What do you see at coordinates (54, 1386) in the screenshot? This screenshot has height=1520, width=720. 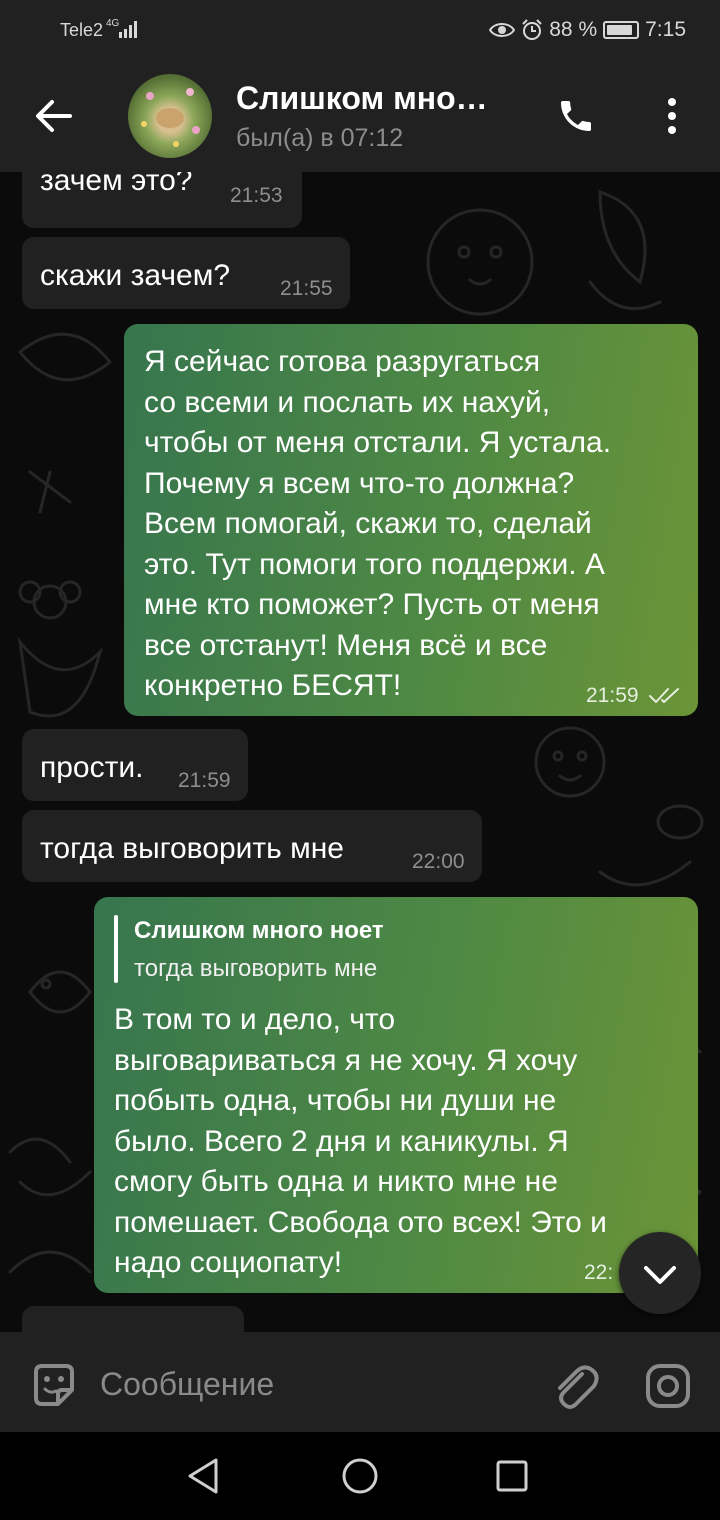 I see `sticker-icon` at bounding box center [54, 1386].